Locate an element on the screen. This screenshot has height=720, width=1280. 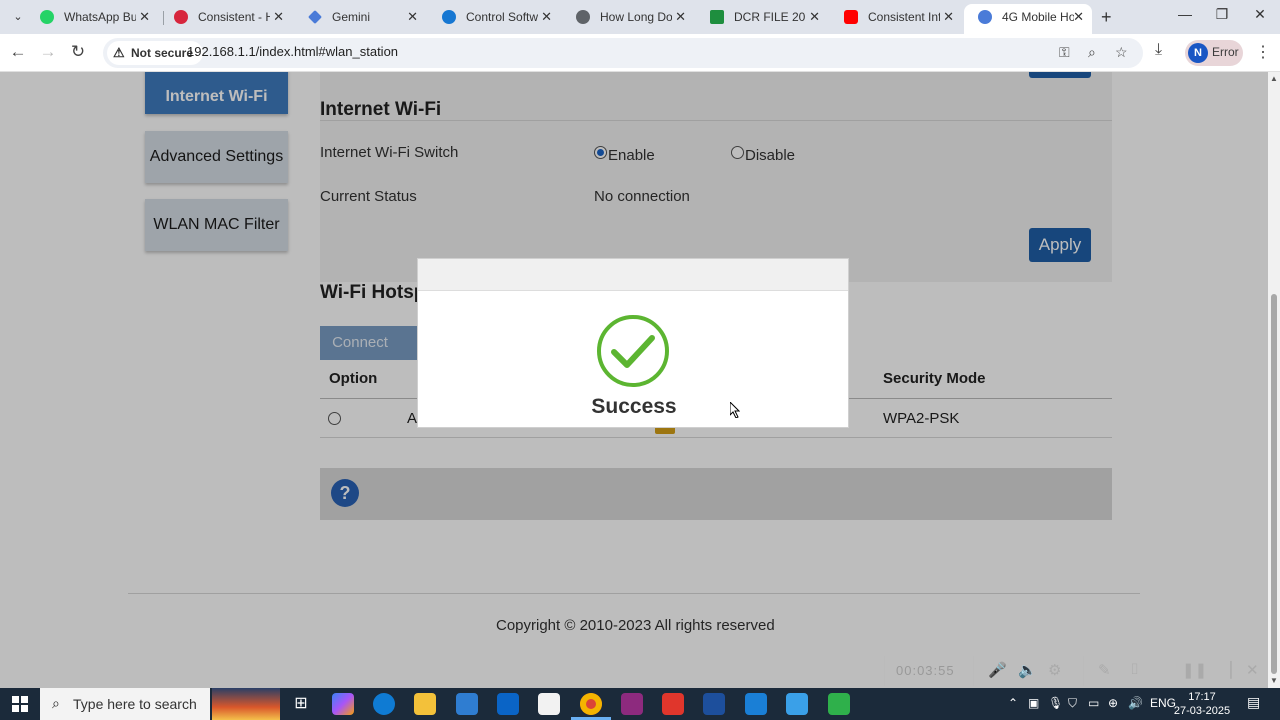
tab-4g-mobile-hotspot: 4G Mobile Hotsp ✕ is located at coordinates (1028, 19).